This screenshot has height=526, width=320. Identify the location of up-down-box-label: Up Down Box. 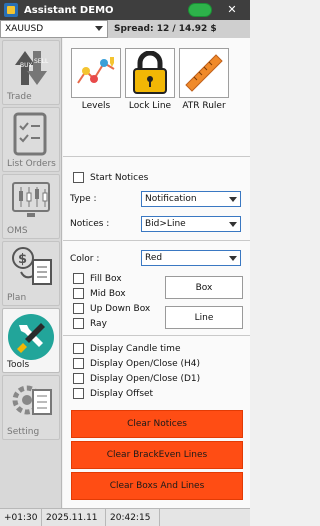
(120, 308).